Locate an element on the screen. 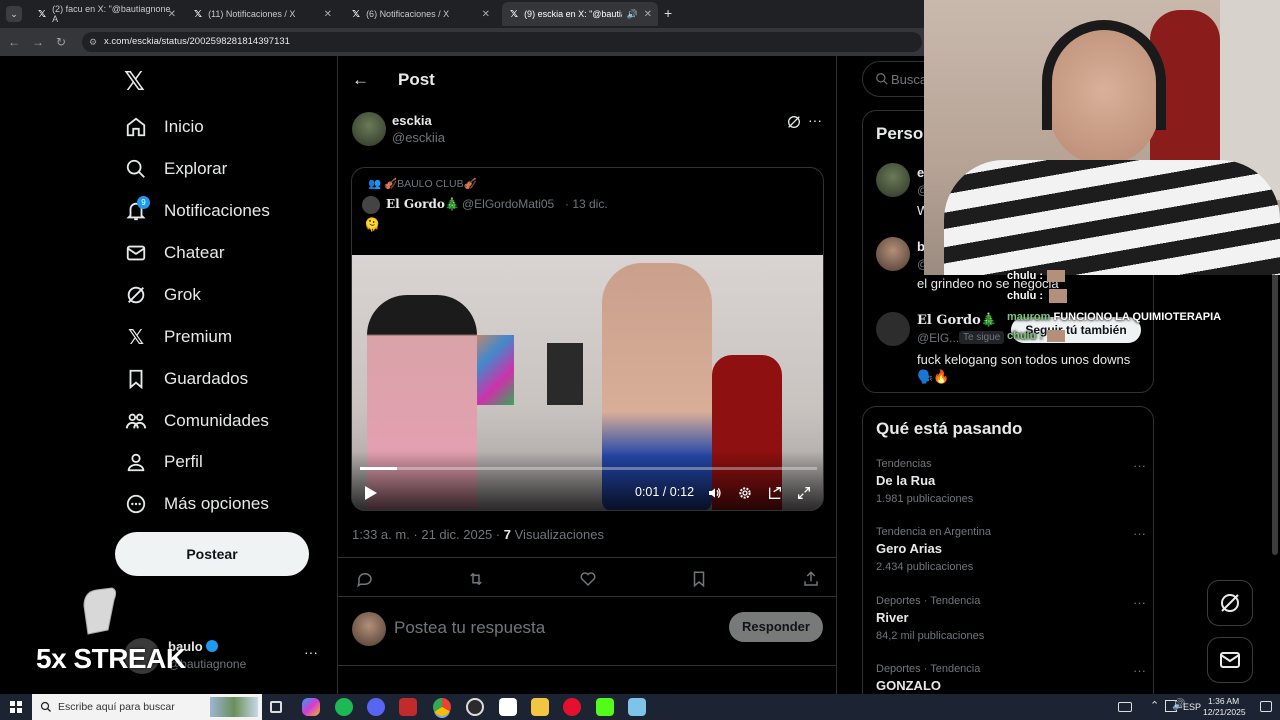 Image resolution: width=1280 pixels, height=720 pixels. video-progress-track is located at coordinates (588, 468).